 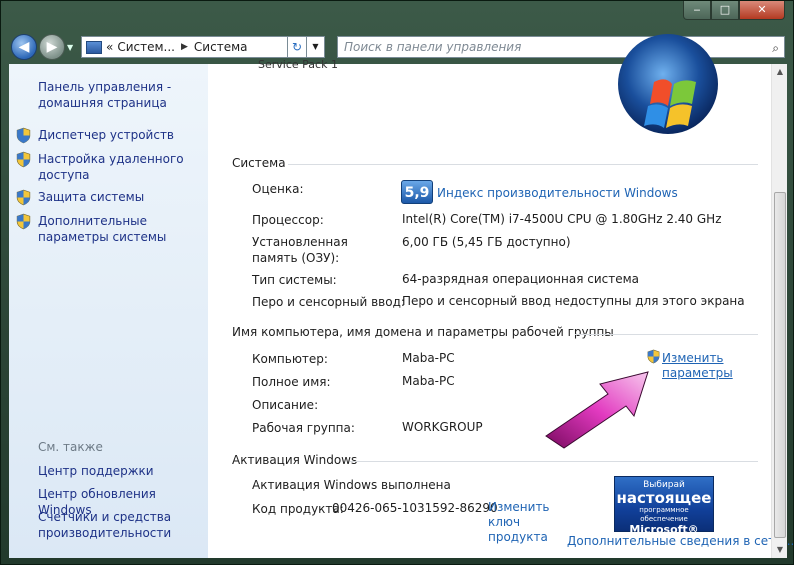 I want to click on activation-status-text: Активация Windows выполнена, so click(x=351, y=485).